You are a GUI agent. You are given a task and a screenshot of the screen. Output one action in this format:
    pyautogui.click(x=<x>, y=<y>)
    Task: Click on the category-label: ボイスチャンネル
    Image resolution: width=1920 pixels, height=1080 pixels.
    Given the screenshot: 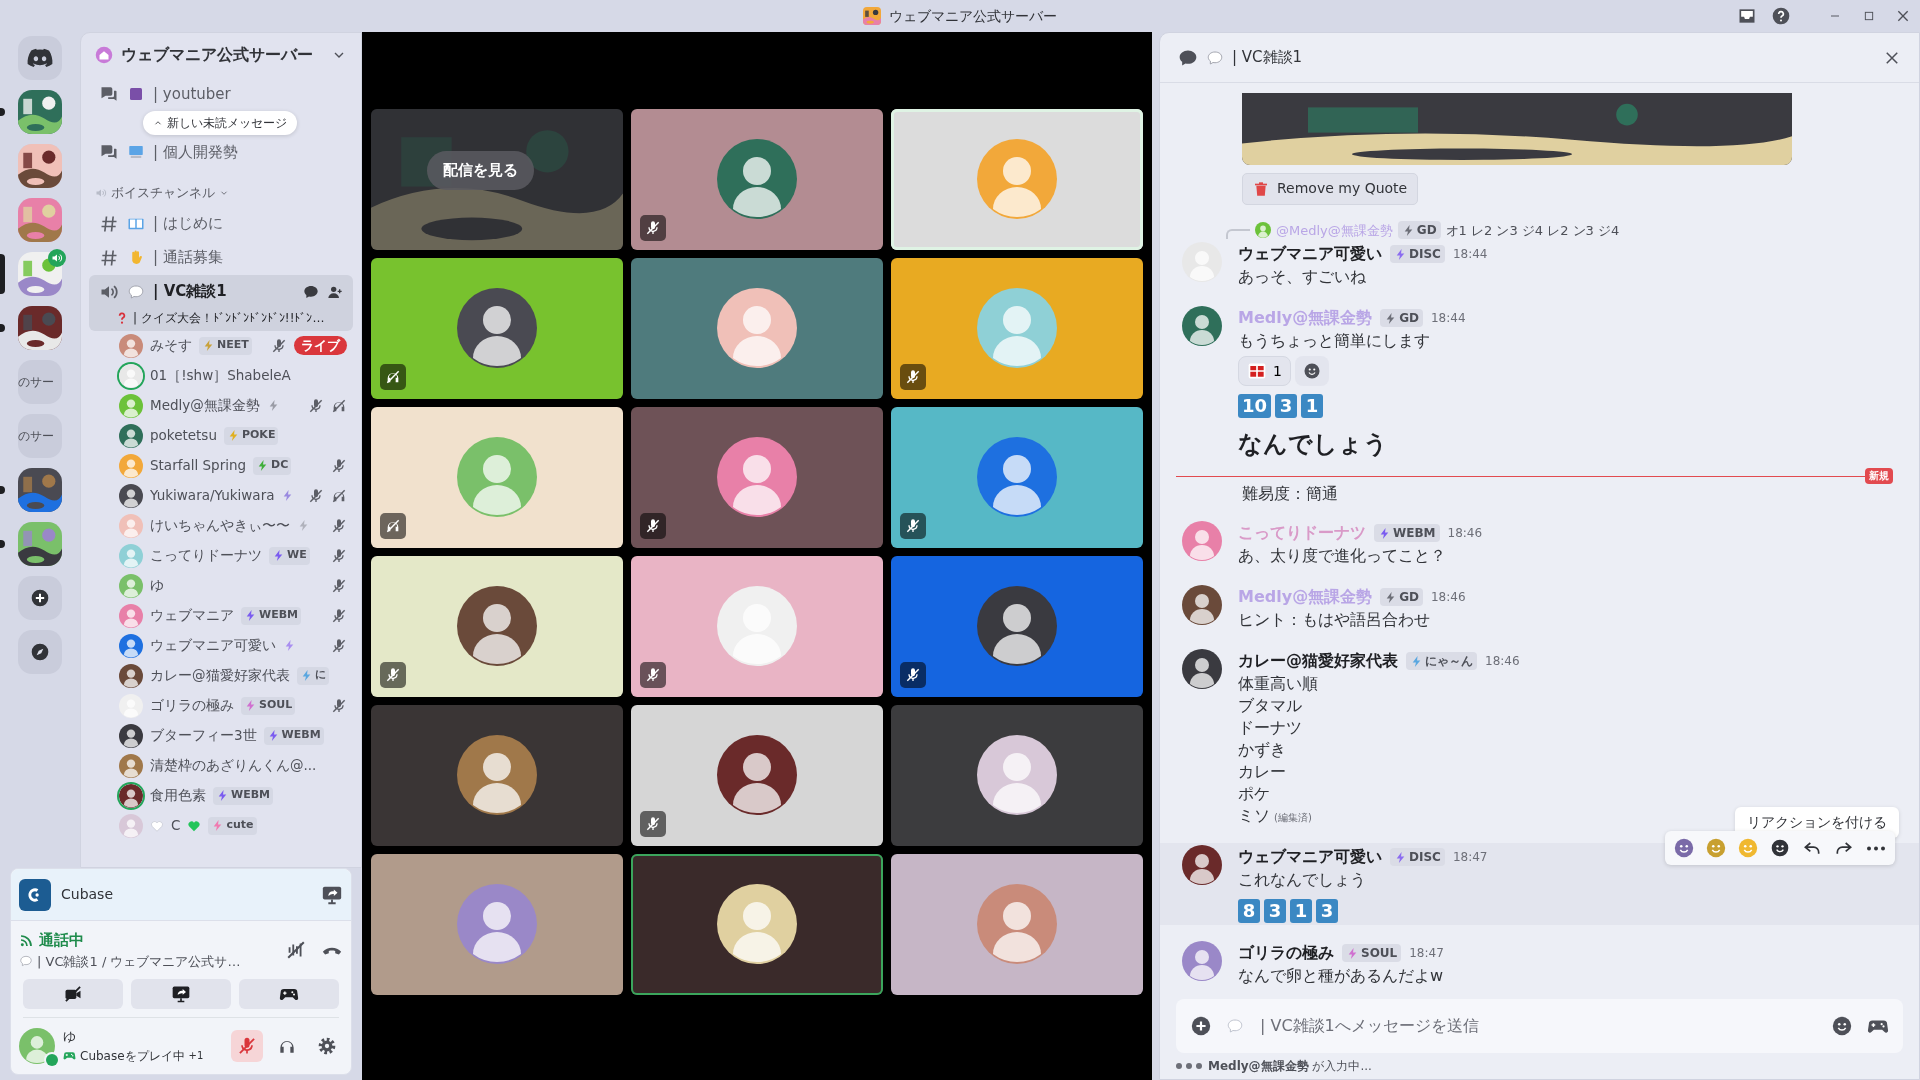 What is the action you would take?
    pyautogui.click(x=163, y=193)
    